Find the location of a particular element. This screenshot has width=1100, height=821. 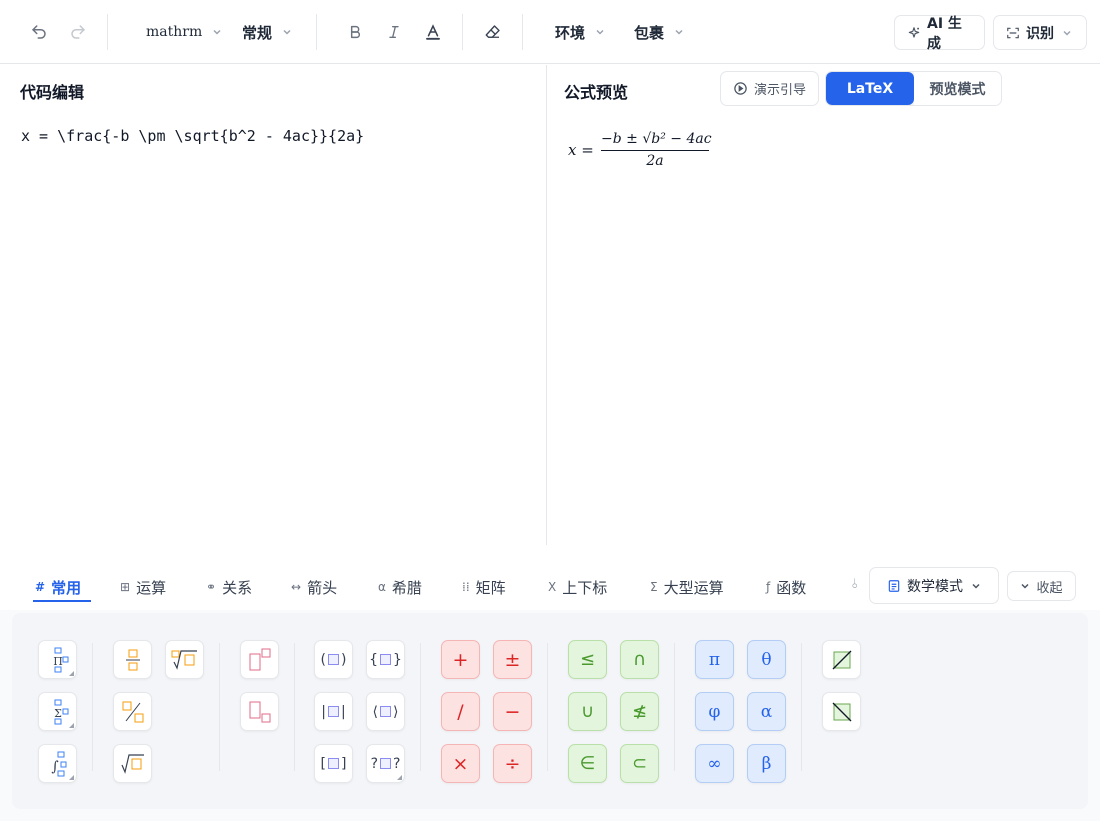

svg-text: Σ is located at coordinates (58, 713).